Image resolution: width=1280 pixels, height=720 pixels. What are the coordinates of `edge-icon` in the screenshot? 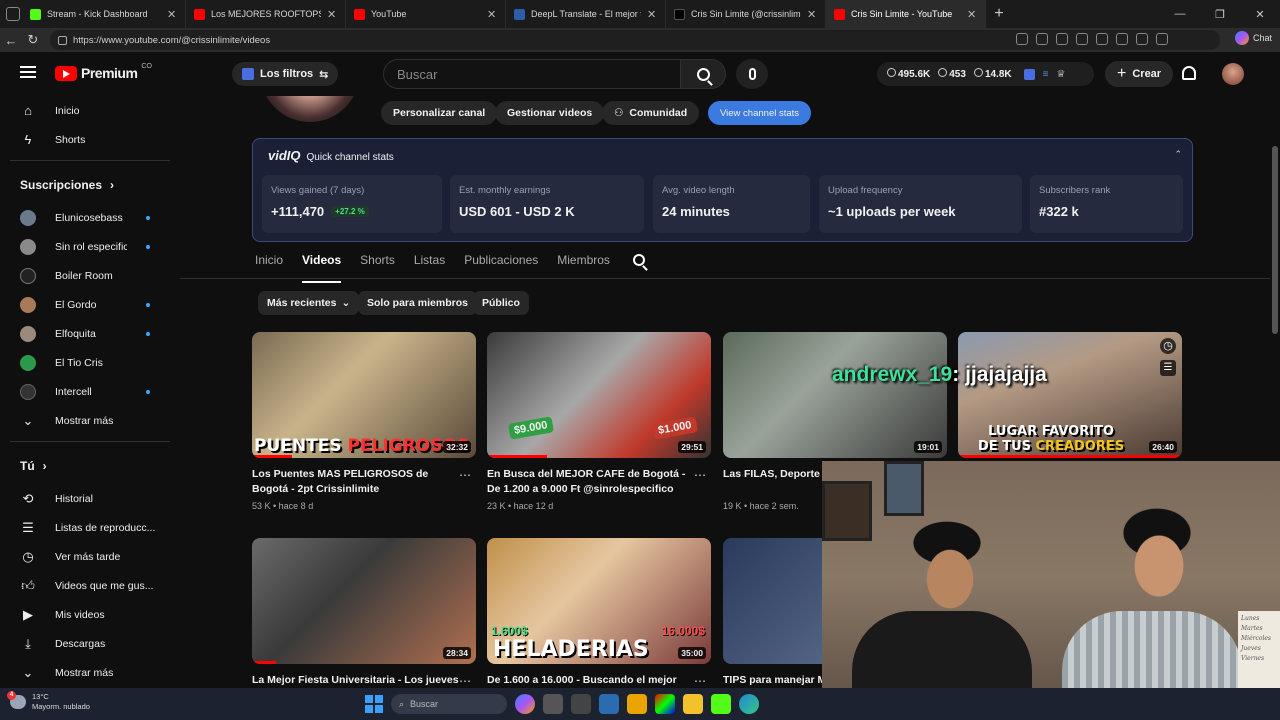 It's located at (749, 704).